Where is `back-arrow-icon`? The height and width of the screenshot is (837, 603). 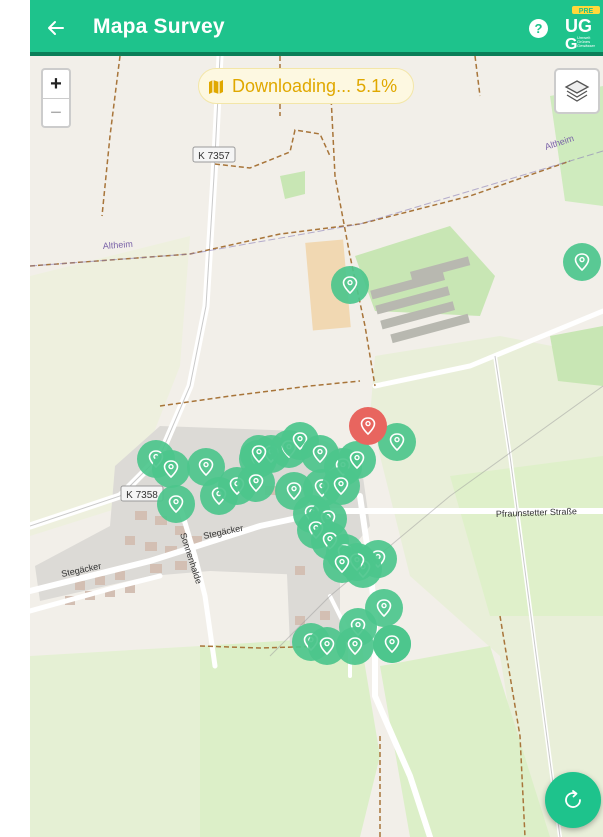
back-arrow-icon is located at coordinates (56, 28).